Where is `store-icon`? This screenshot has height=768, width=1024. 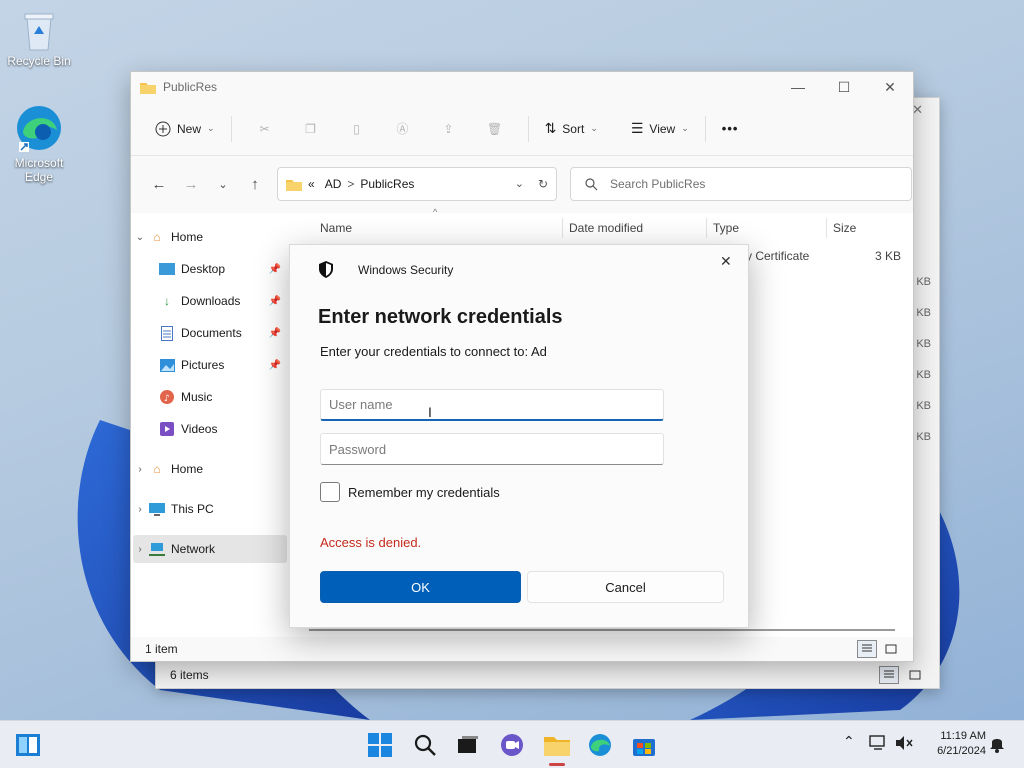
store-icon is located at coordinates (644, 745).